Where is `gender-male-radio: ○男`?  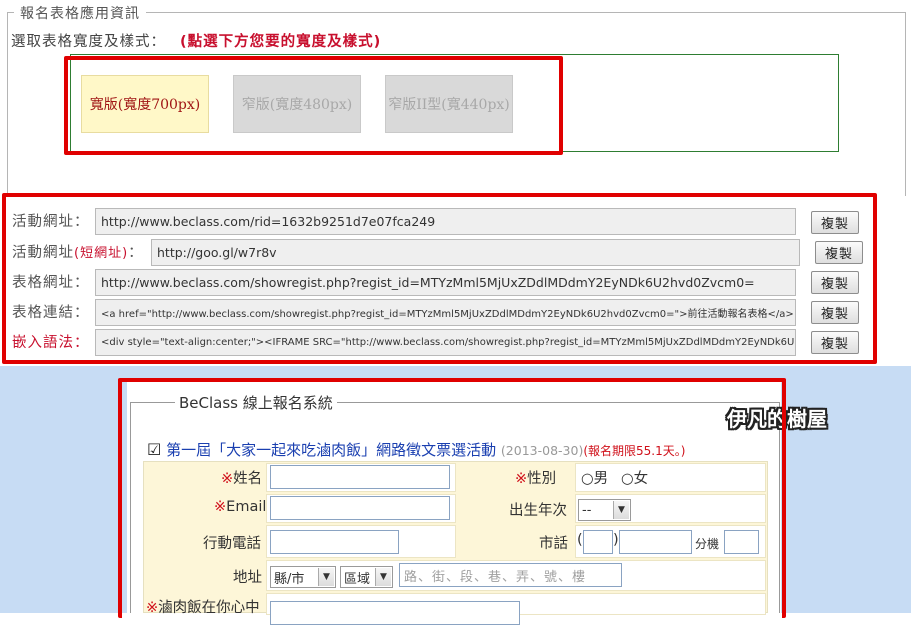
gender-male-radio: ○男 is located at coordinates (594, 477).